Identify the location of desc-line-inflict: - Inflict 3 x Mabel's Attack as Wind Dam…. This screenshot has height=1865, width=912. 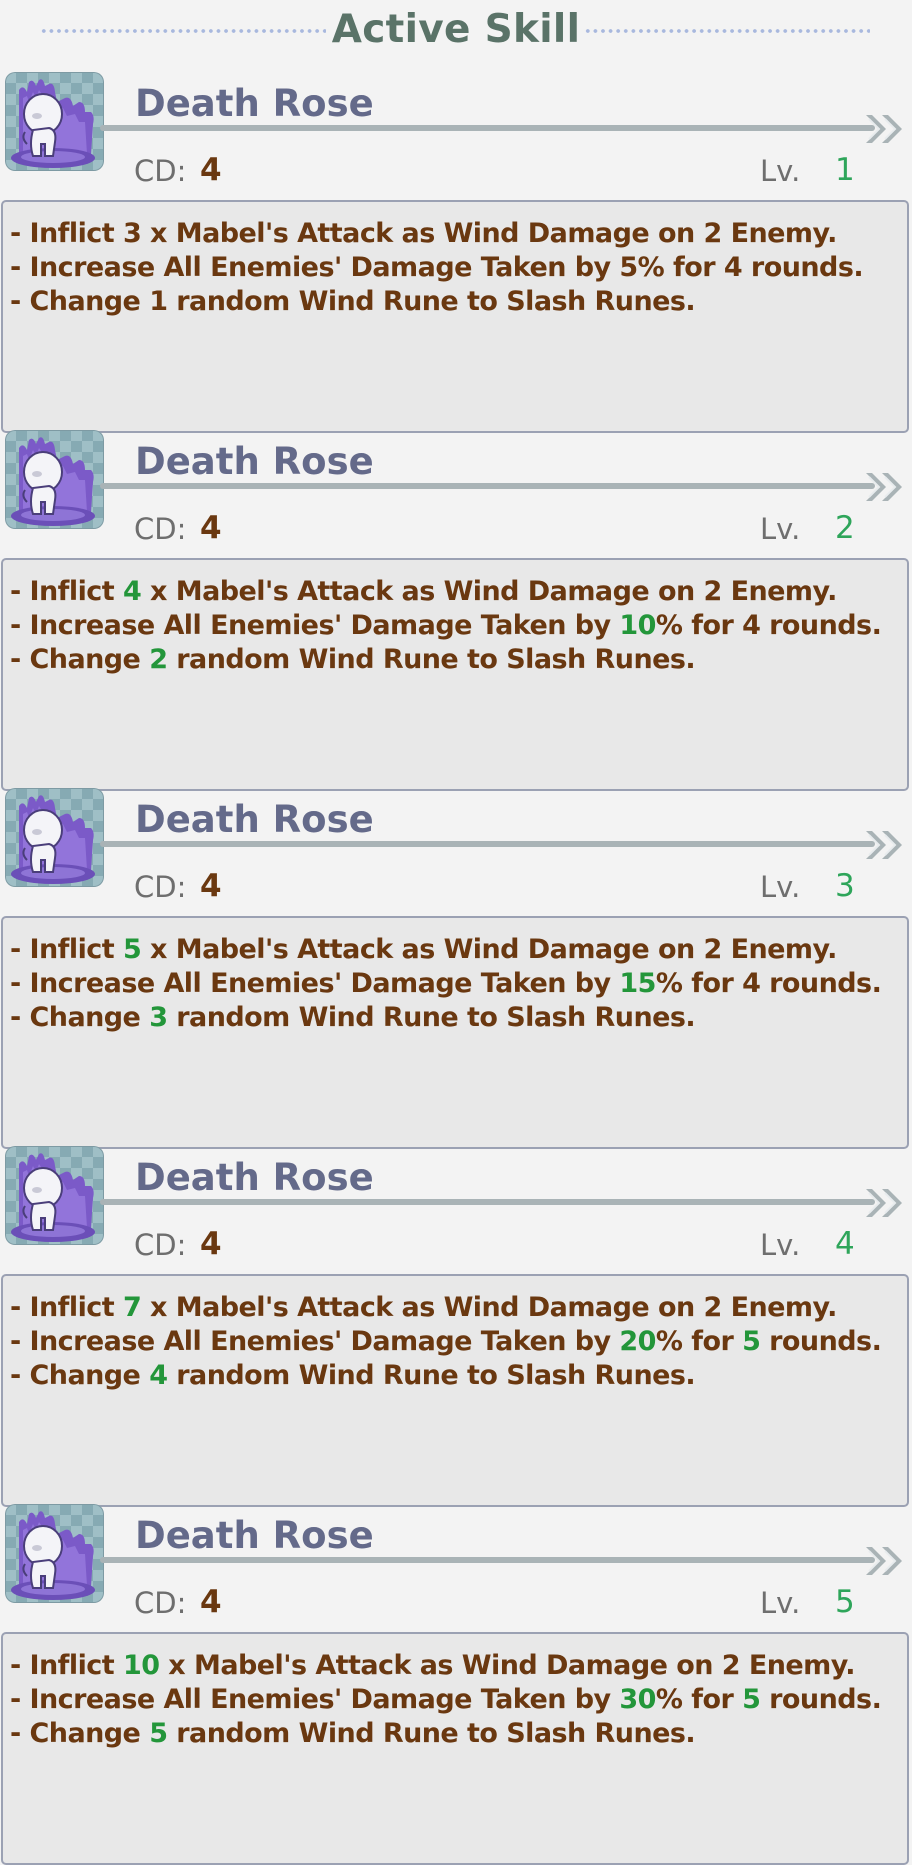
(458, 234).